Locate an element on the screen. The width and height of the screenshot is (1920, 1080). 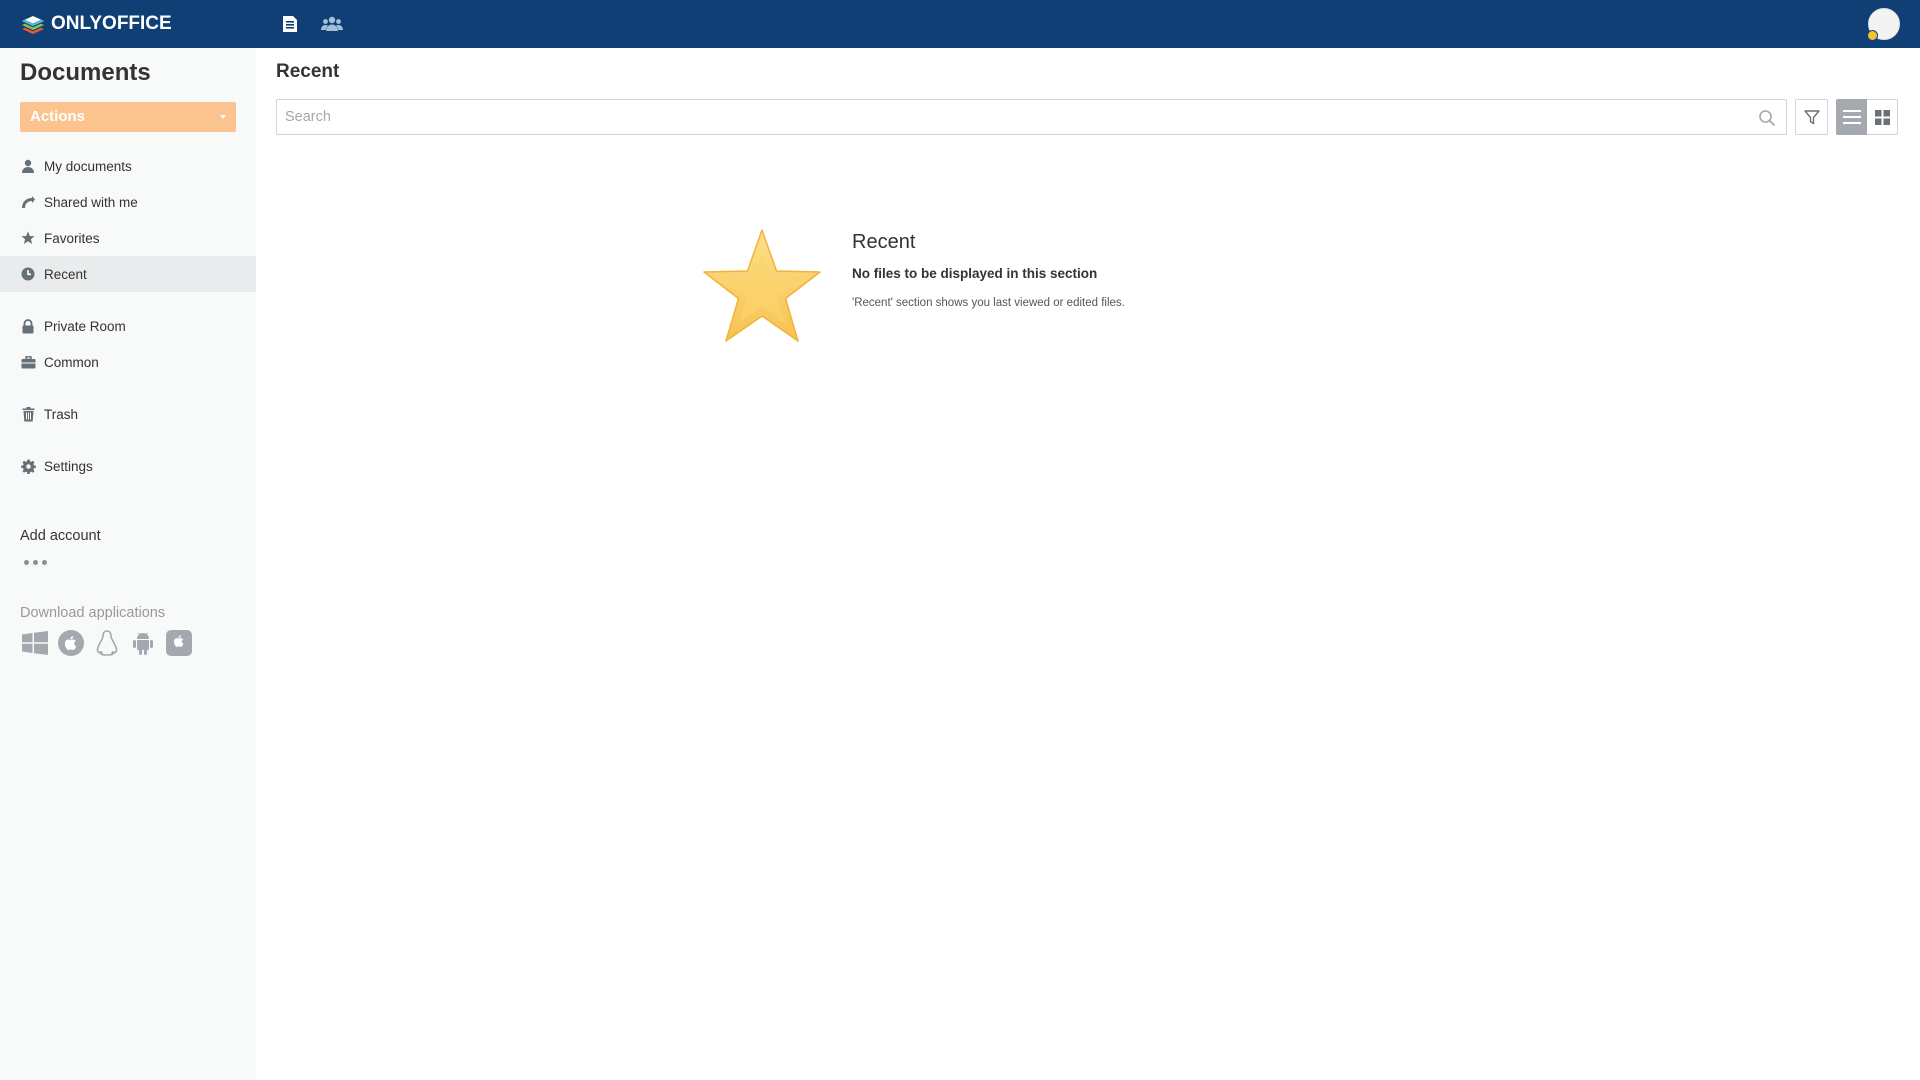
search-icon is located at coordinates (1767, 118).